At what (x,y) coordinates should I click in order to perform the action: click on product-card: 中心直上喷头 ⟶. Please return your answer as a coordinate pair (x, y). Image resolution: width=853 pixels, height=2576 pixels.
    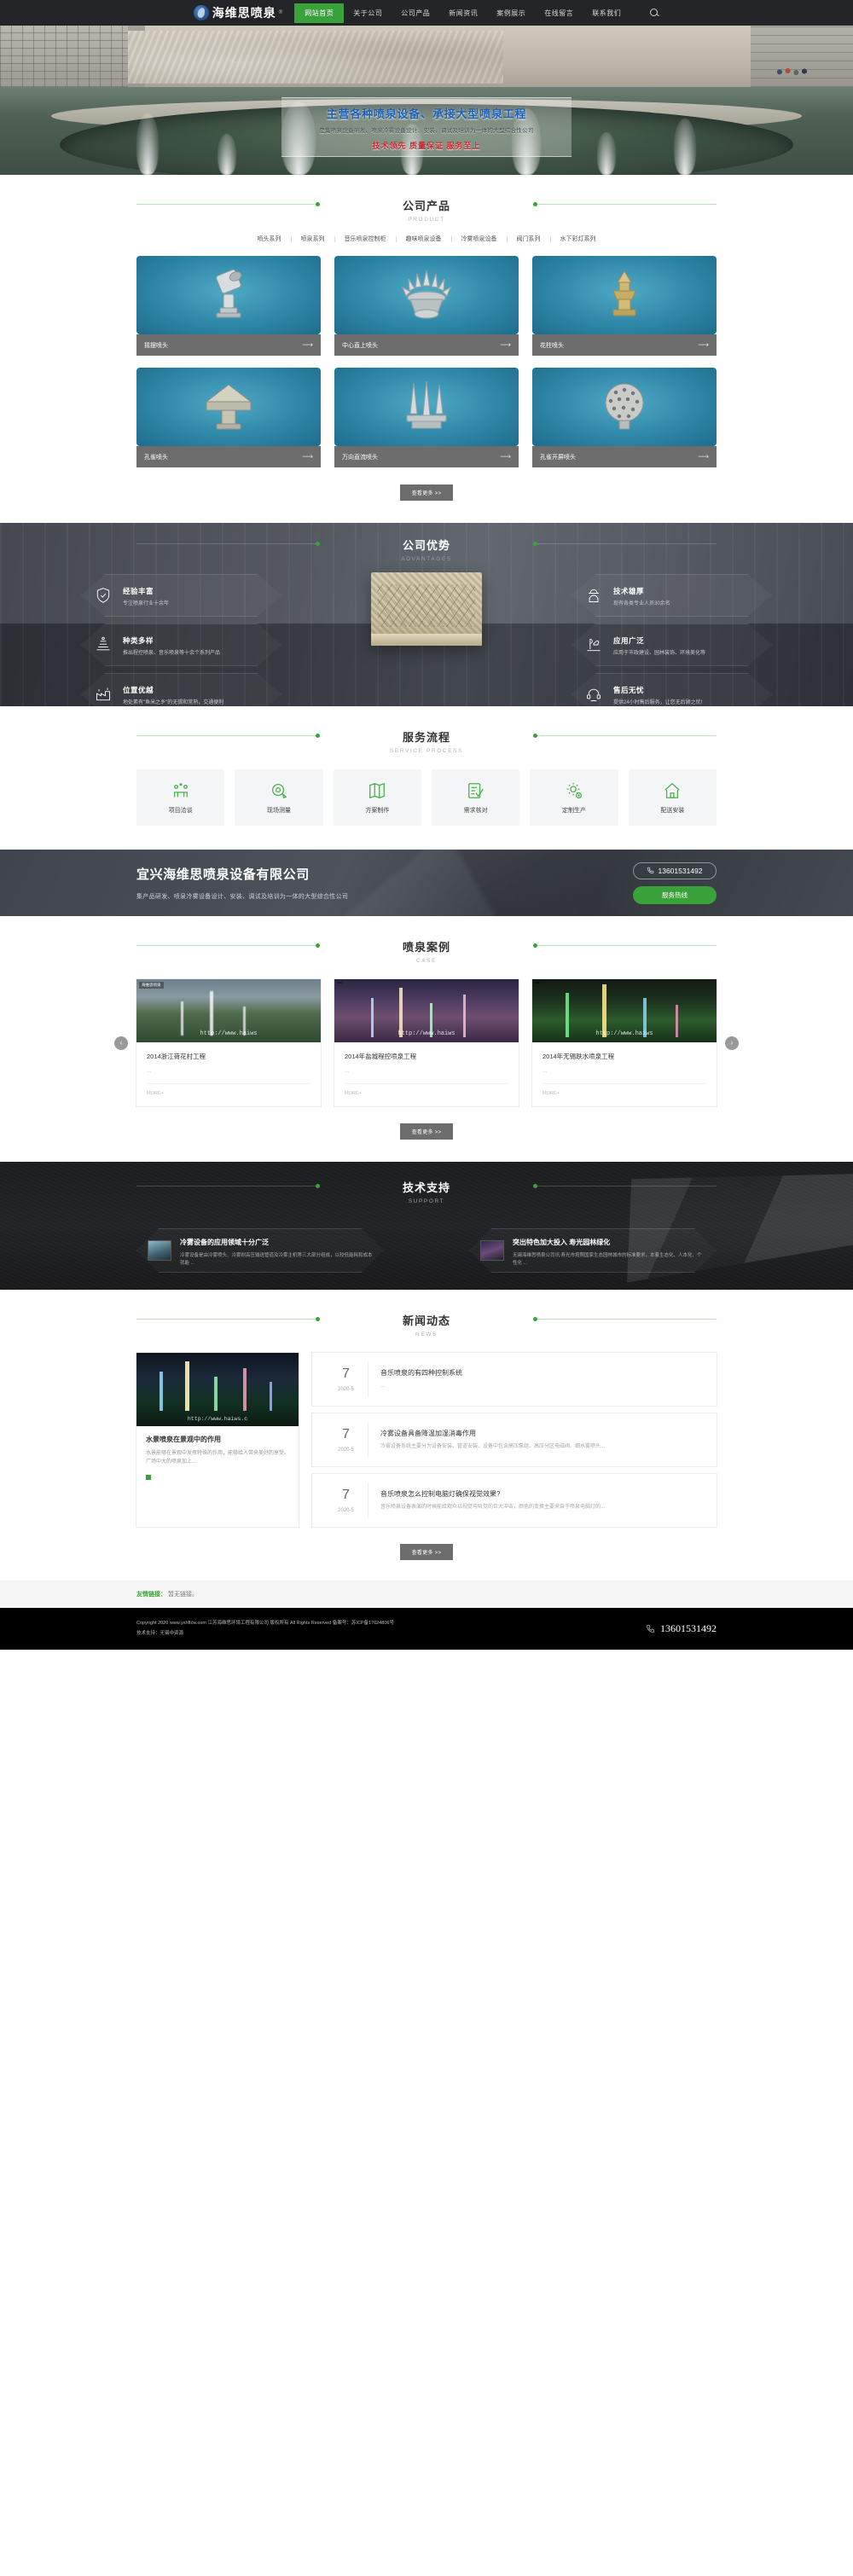
    Looking at the image, I should click on (426, 306).